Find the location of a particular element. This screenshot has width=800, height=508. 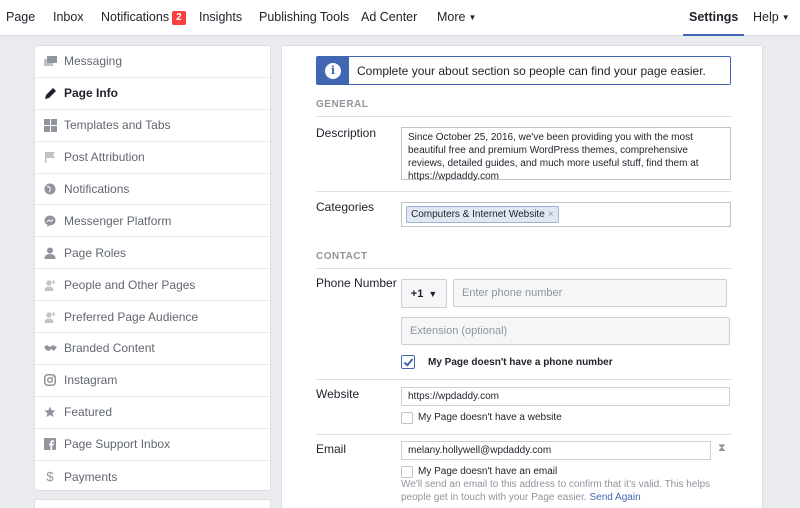

email-label: Email is located at coordinates (331, 449).